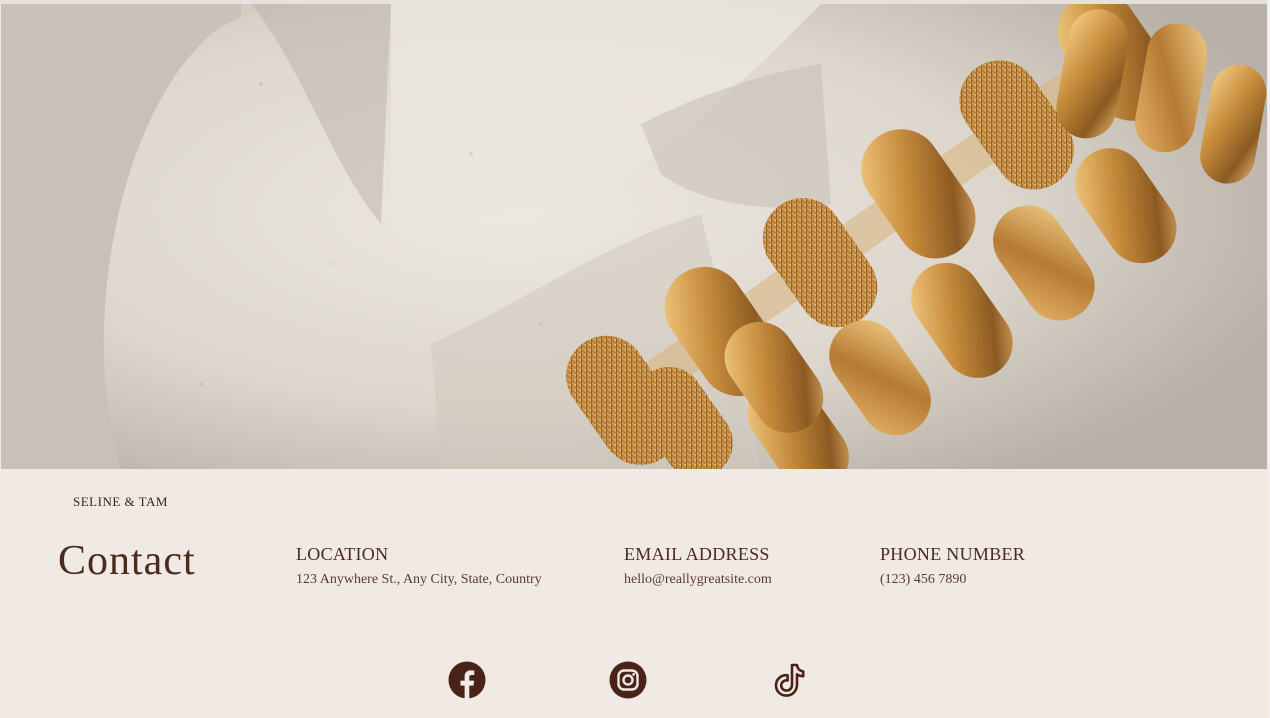  I want to click on phone-label: PHONE NUMBER, so click(953, 554).